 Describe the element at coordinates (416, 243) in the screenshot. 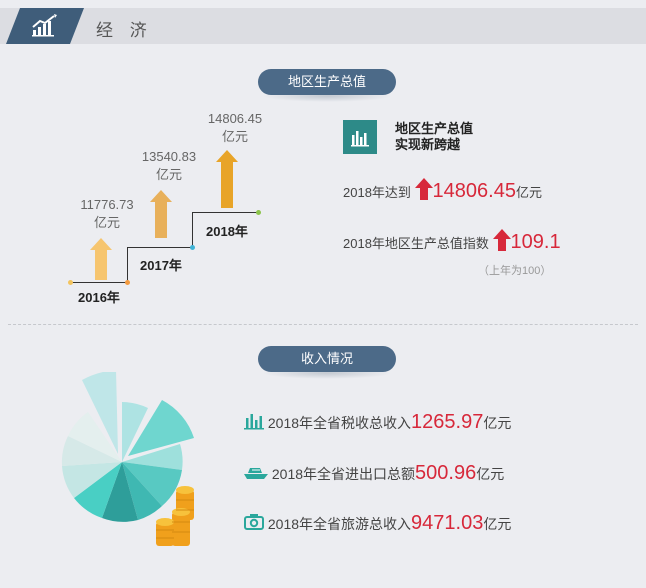

I see `index-prefix: 2018年地区生产总值指数` at that location.